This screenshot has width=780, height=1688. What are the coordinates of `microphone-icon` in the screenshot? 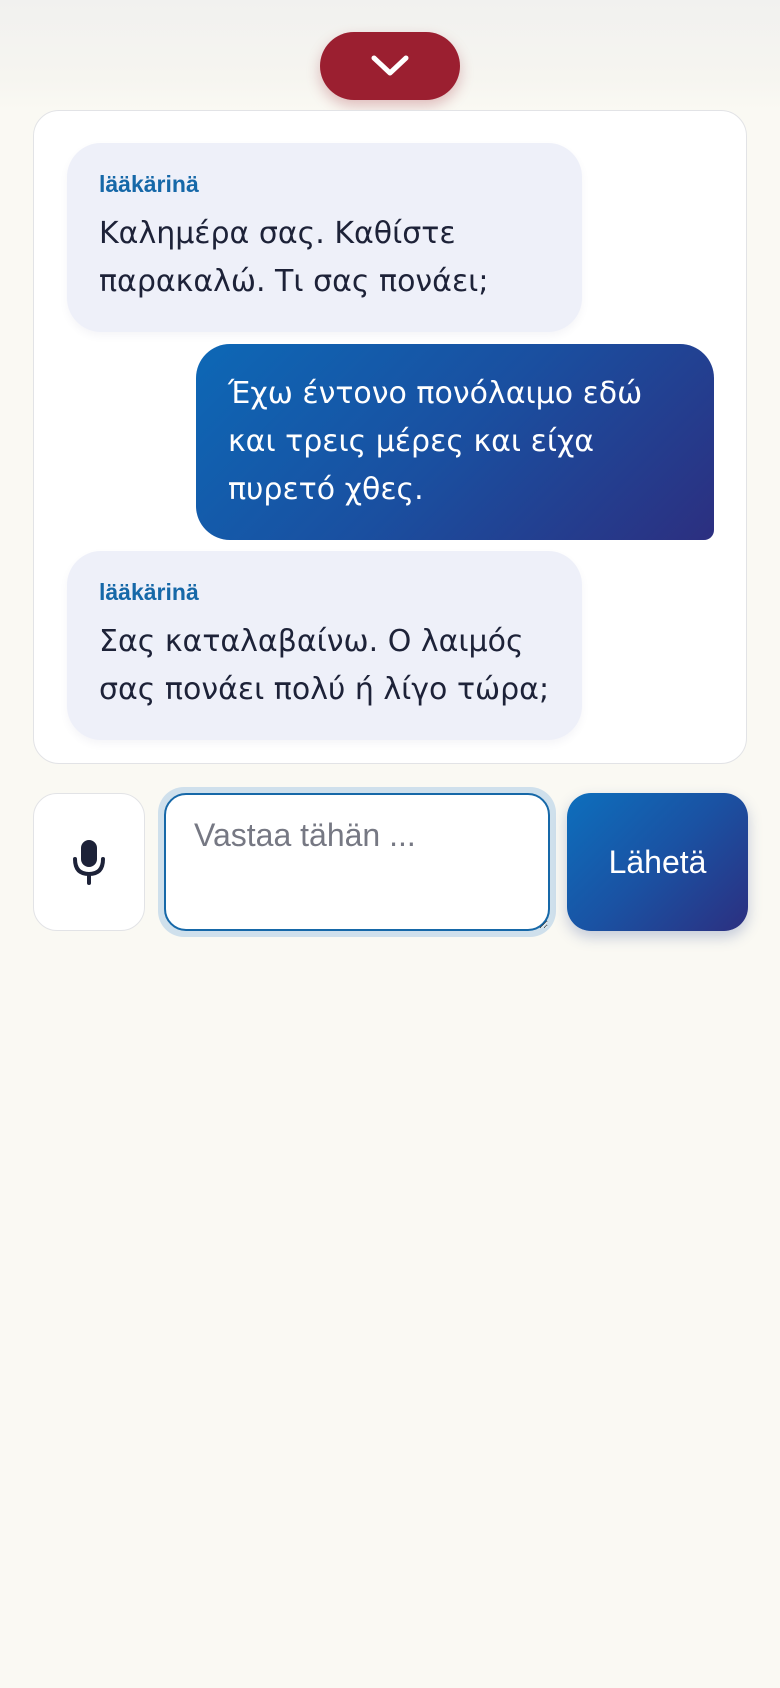 It's located at (89, 862).